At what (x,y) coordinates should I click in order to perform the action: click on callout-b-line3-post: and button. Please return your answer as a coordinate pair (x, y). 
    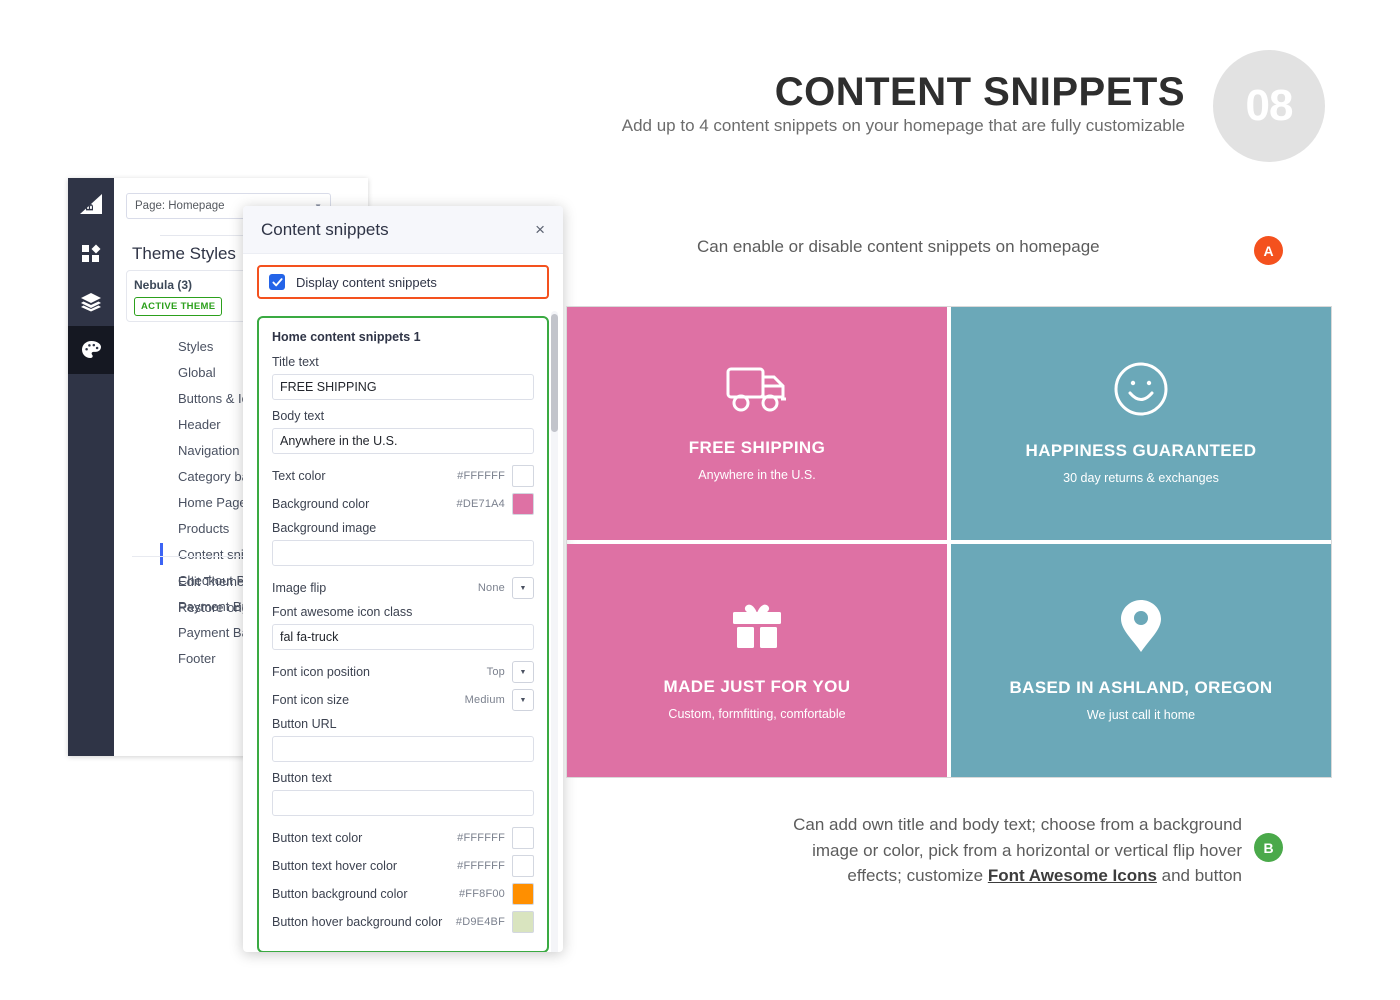
    Looking at the image, I should click on (1199, 875).